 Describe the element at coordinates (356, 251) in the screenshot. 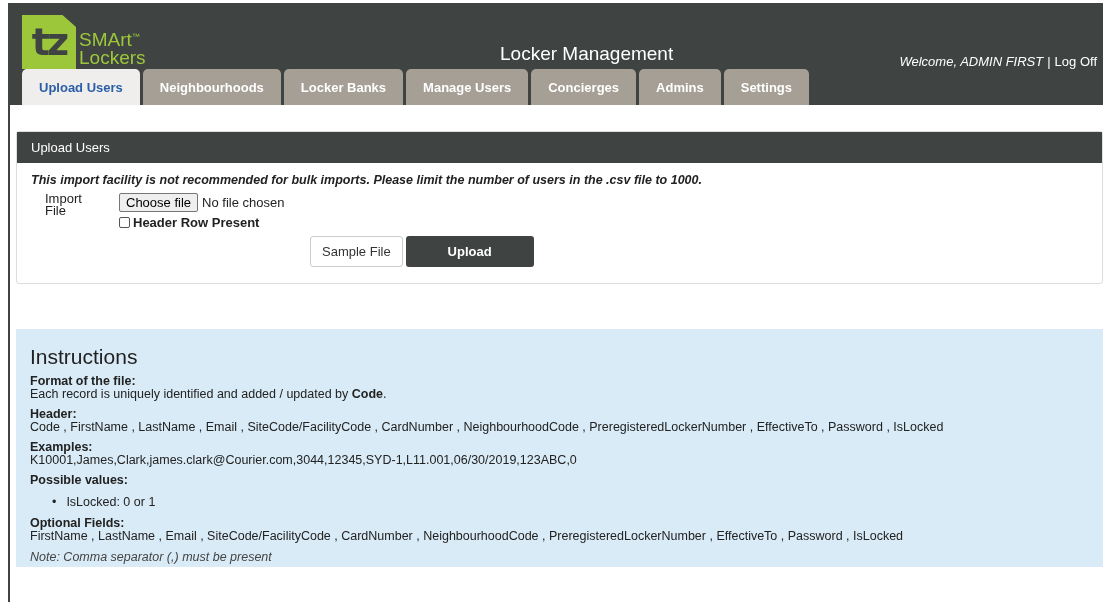

I see `sample-file-button: Sample File` at that location.